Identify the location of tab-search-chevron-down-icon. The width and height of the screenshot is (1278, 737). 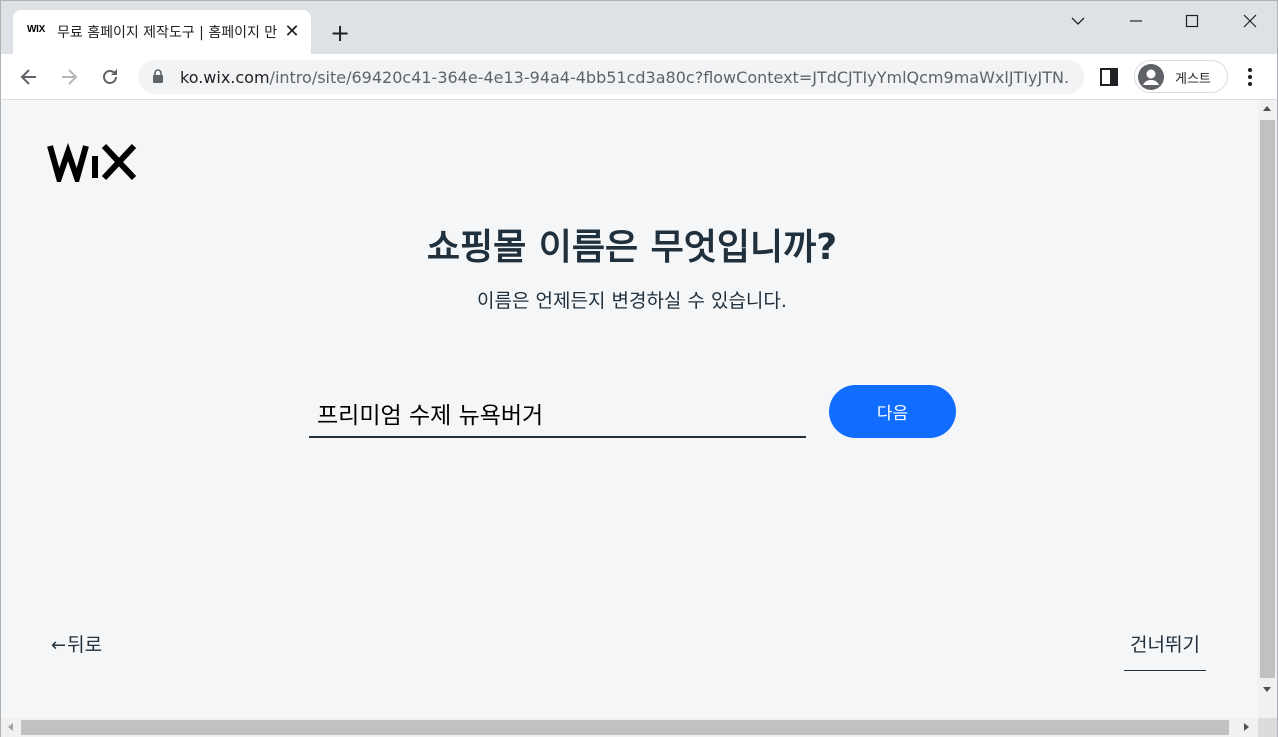
(1078, 21).